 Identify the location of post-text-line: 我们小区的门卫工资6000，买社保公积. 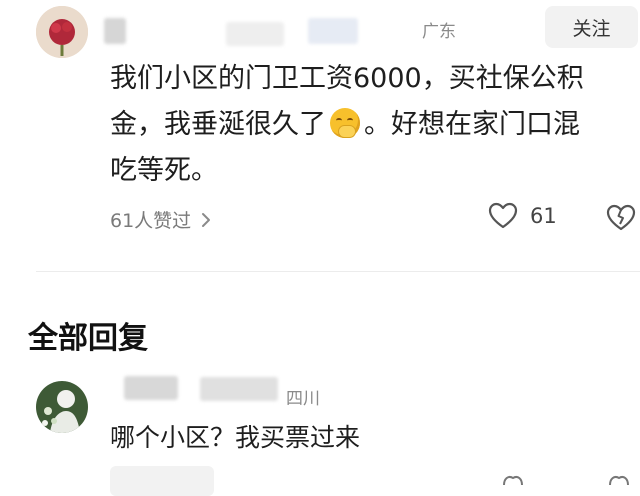
(347, 78).